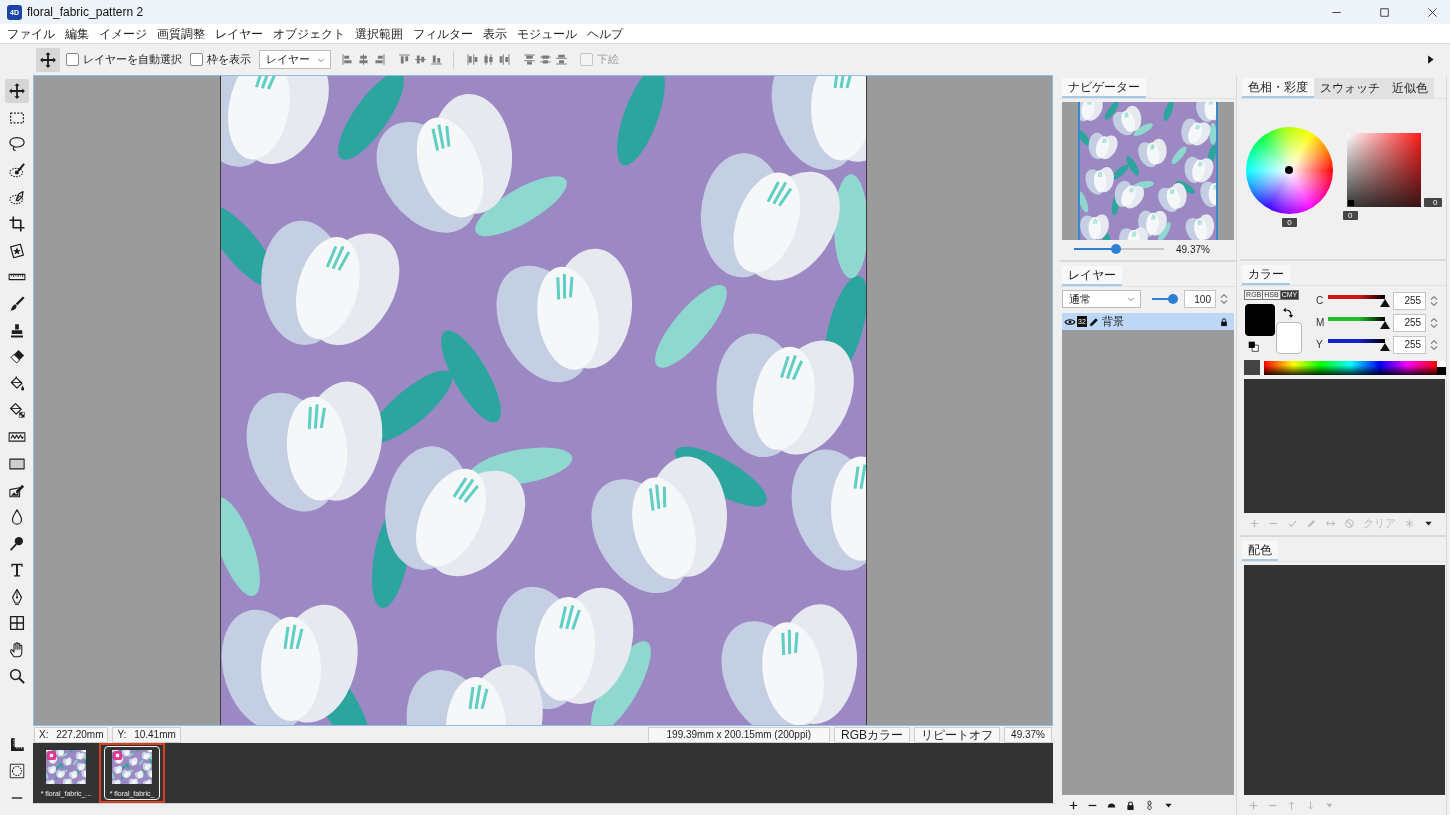 Image resolution: width=1450 pixels, height=815 pixels. I want to click on recent-color-swatch, so click(1252, 367).